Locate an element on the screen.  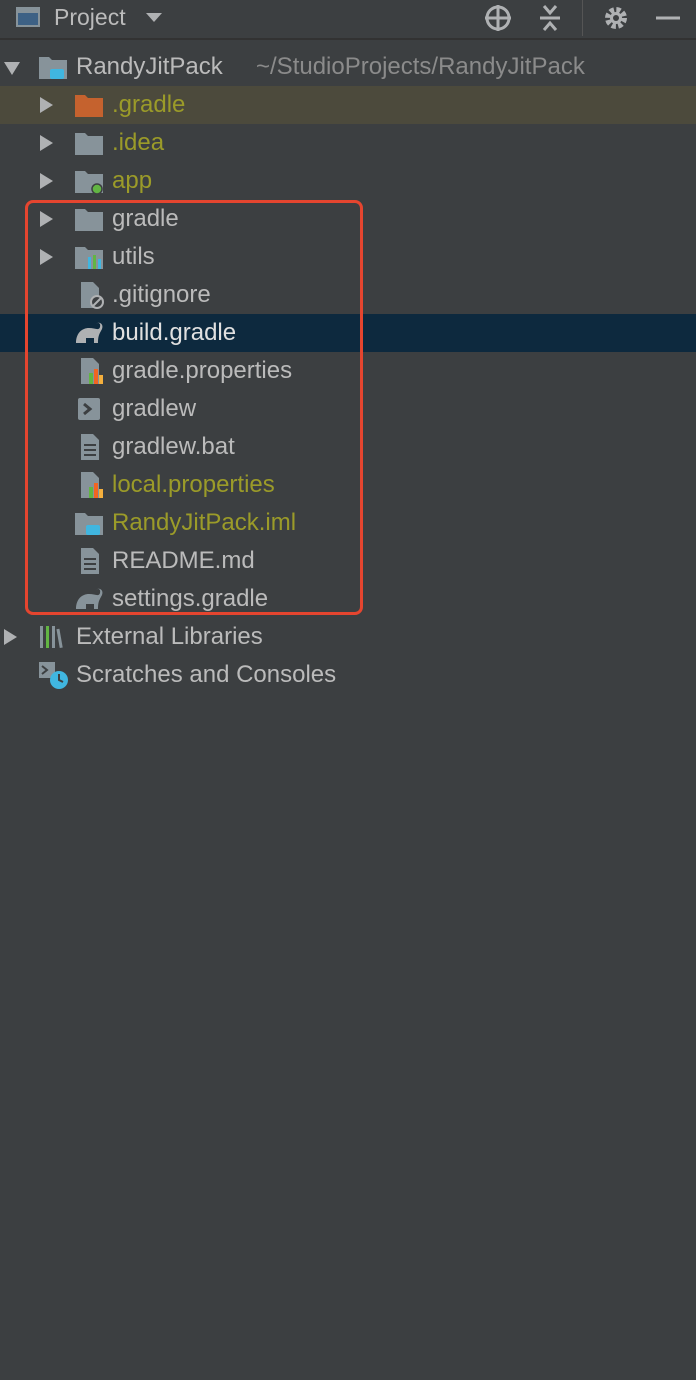
scratches-console-icon is located at coordinates (53, 675).